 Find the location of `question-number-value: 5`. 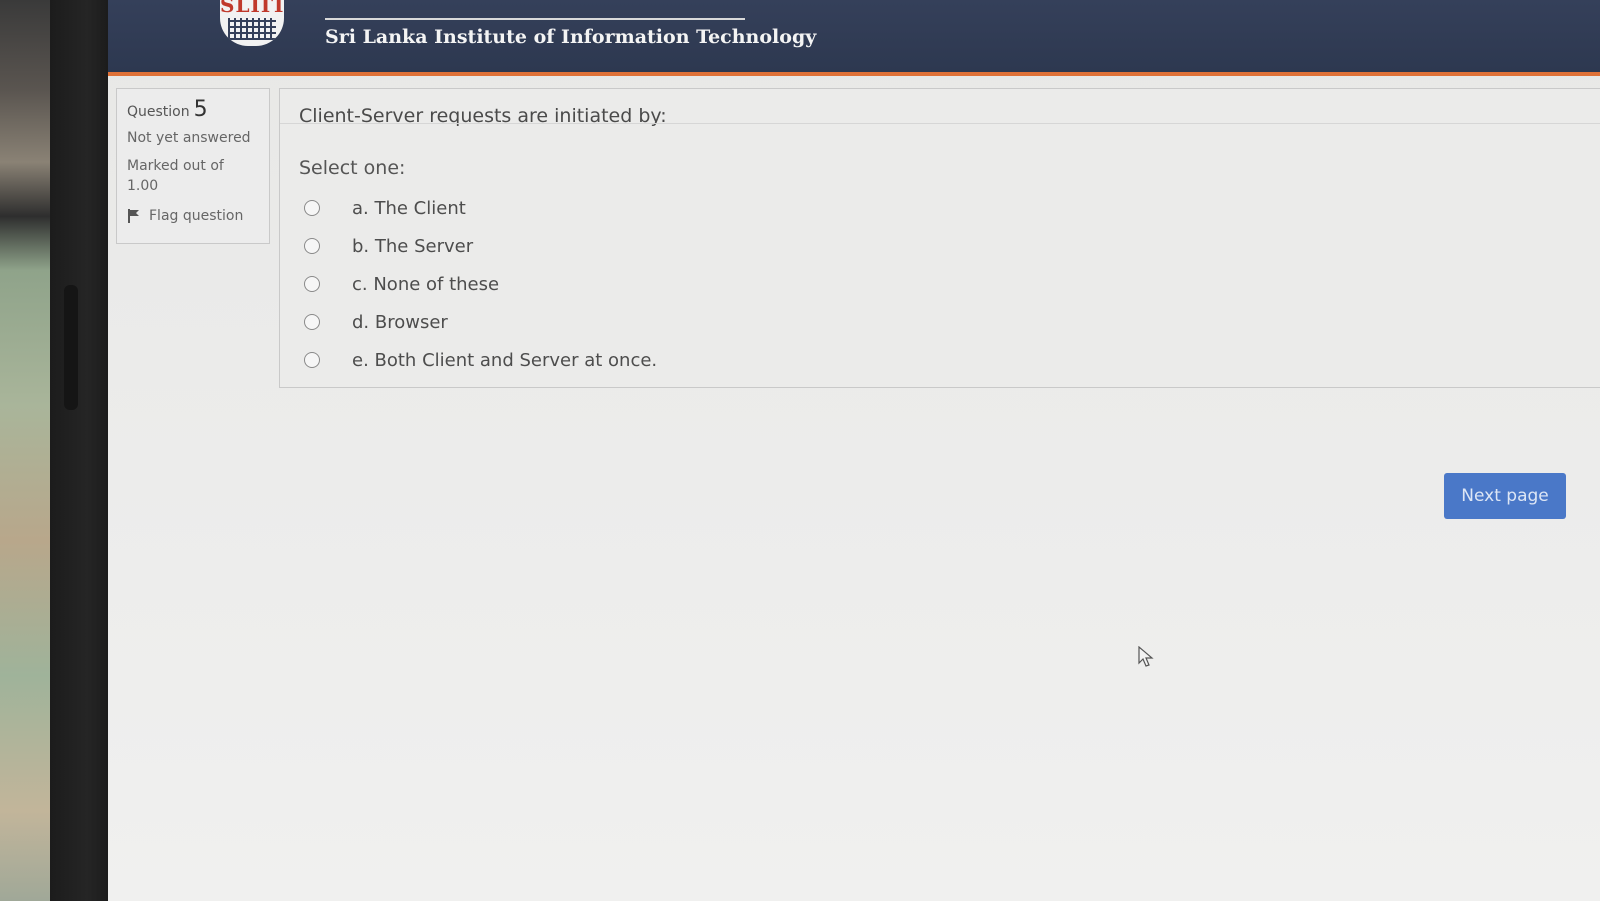

question-number-value: 5 is located at coordinates (200, 109).